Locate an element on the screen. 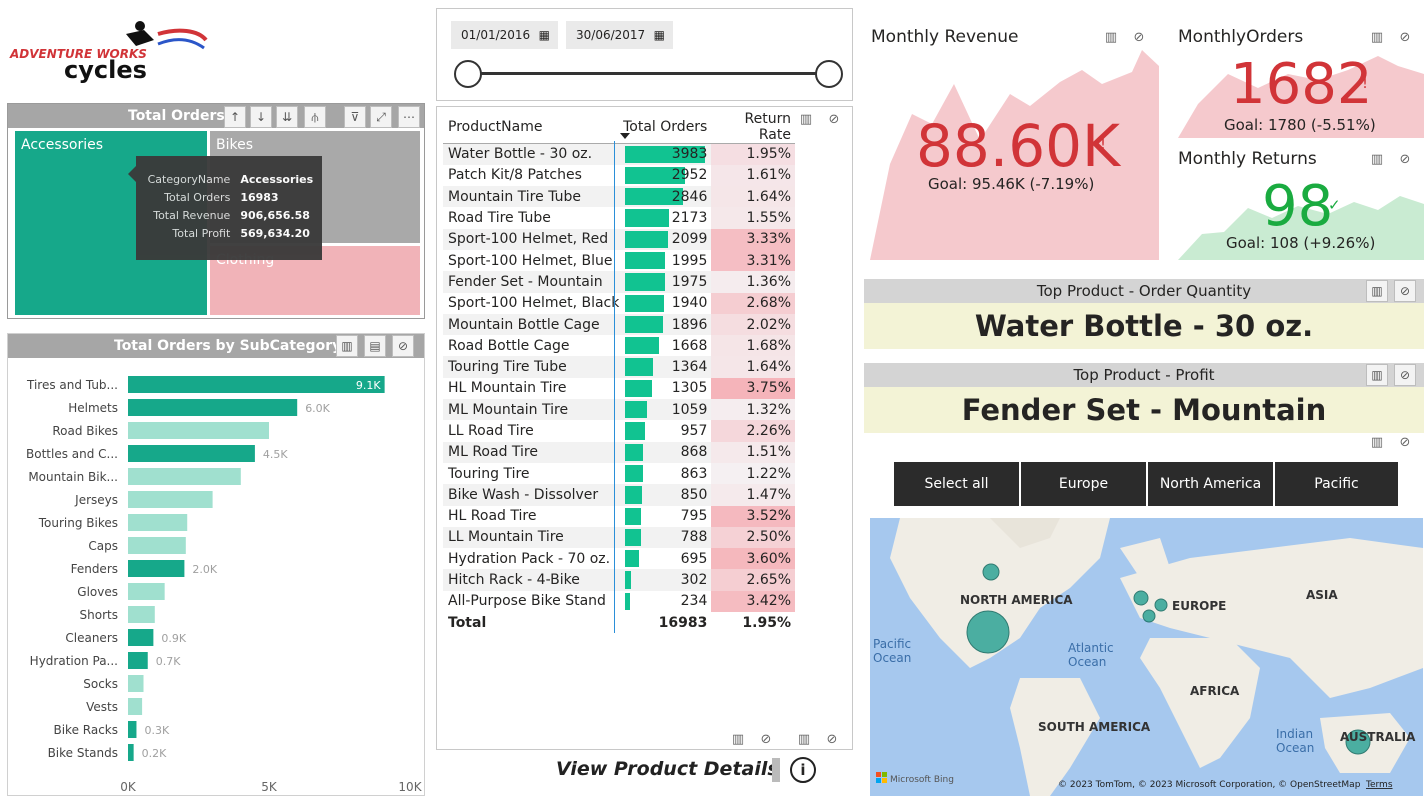 The height and width of the screenshot is (800, 1427). start-date-input: 01/01/2016 ▦ is located at coordinates (504, 35).